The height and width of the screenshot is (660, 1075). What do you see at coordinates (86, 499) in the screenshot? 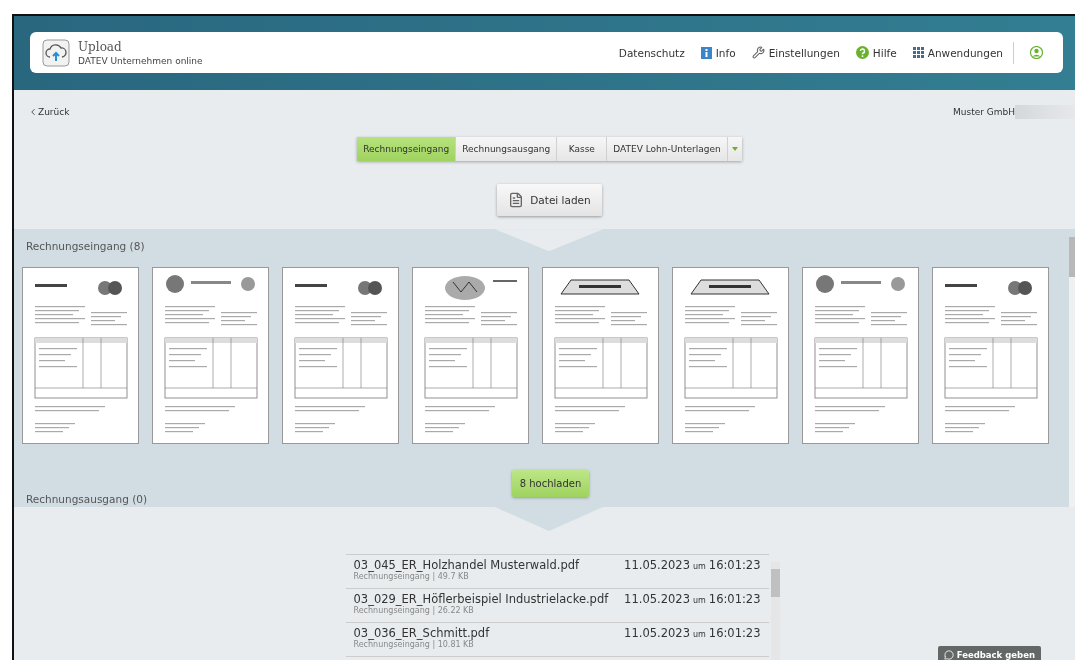
I see `section-title: Rechnungsausgang (0)` at bounding box center [86, 499].